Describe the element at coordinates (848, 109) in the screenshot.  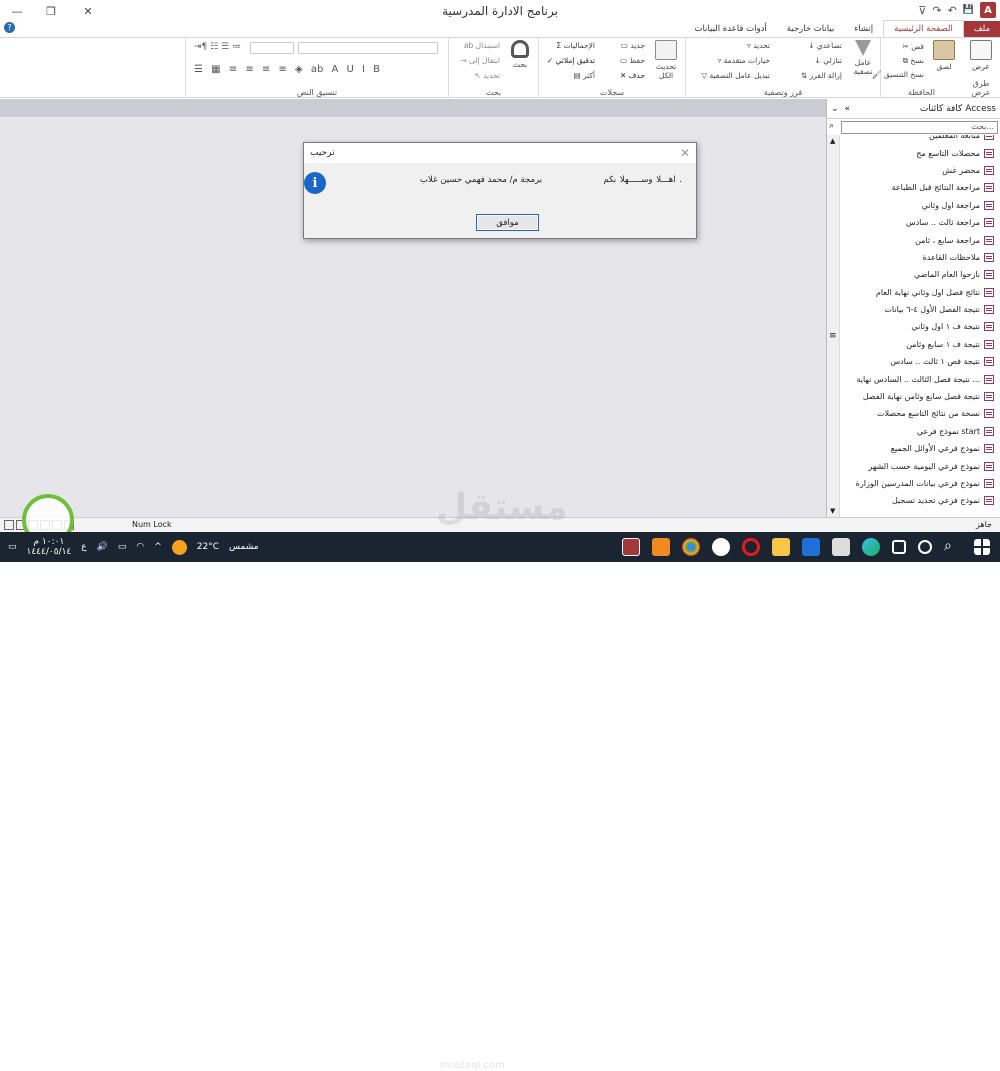
I see `nav-collapse-icon: «` at that location.